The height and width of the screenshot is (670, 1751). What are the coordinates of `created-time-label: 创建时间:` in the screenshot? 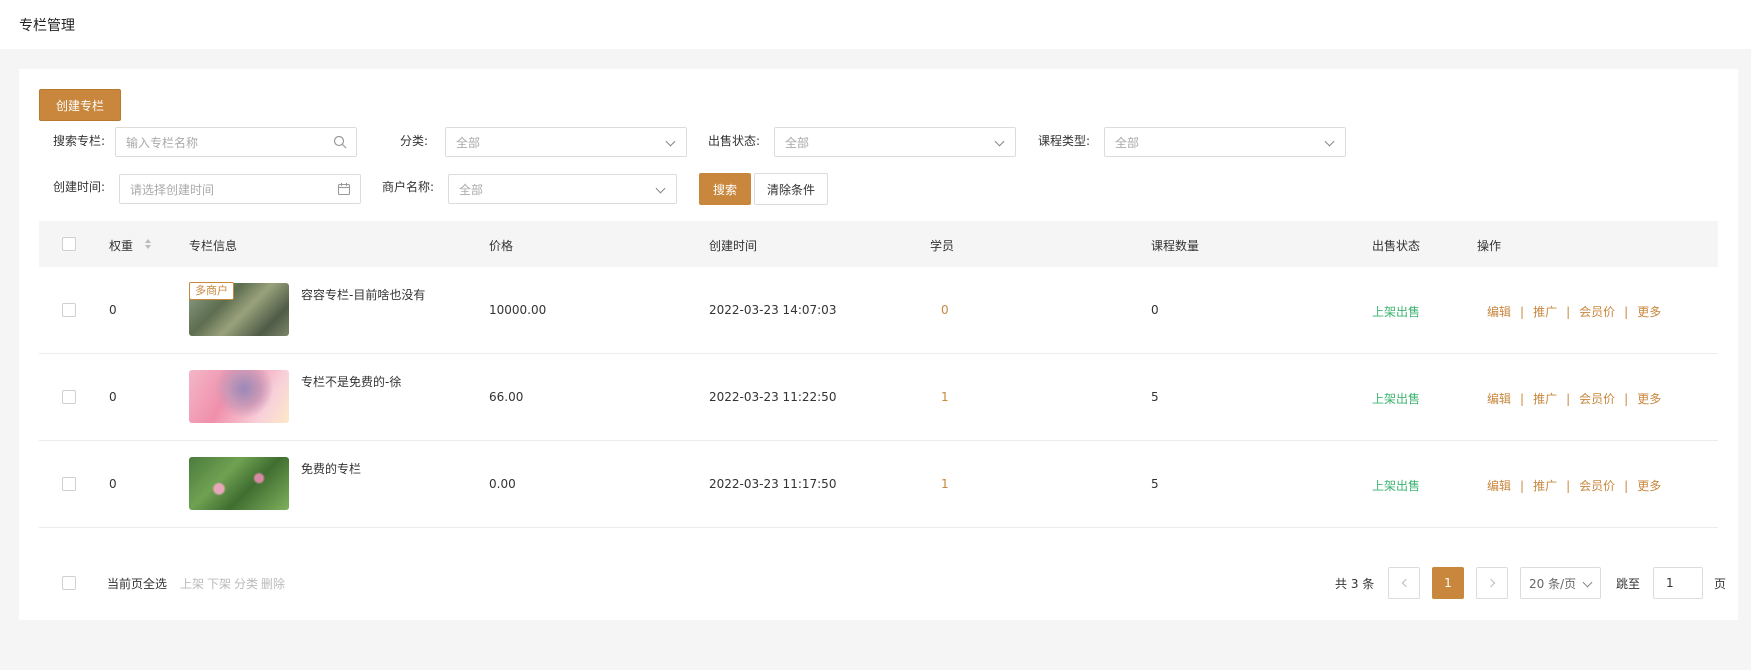 It's located at (79, 187).